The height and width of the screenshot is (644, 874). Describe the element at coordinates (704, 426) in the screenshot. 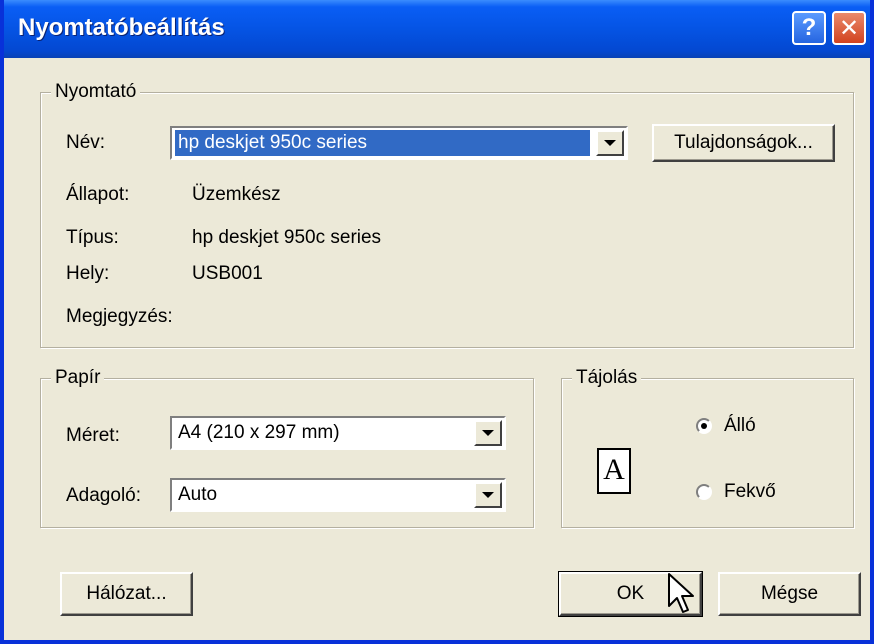

I see `portrait-radio` at that location.